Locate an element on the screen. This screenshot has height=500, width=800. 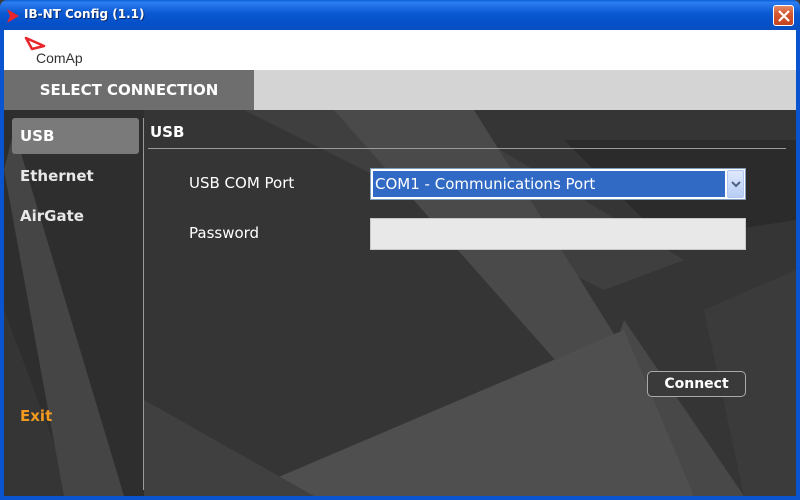
com-port-dropdown-button is located at coordinates (735, 184).